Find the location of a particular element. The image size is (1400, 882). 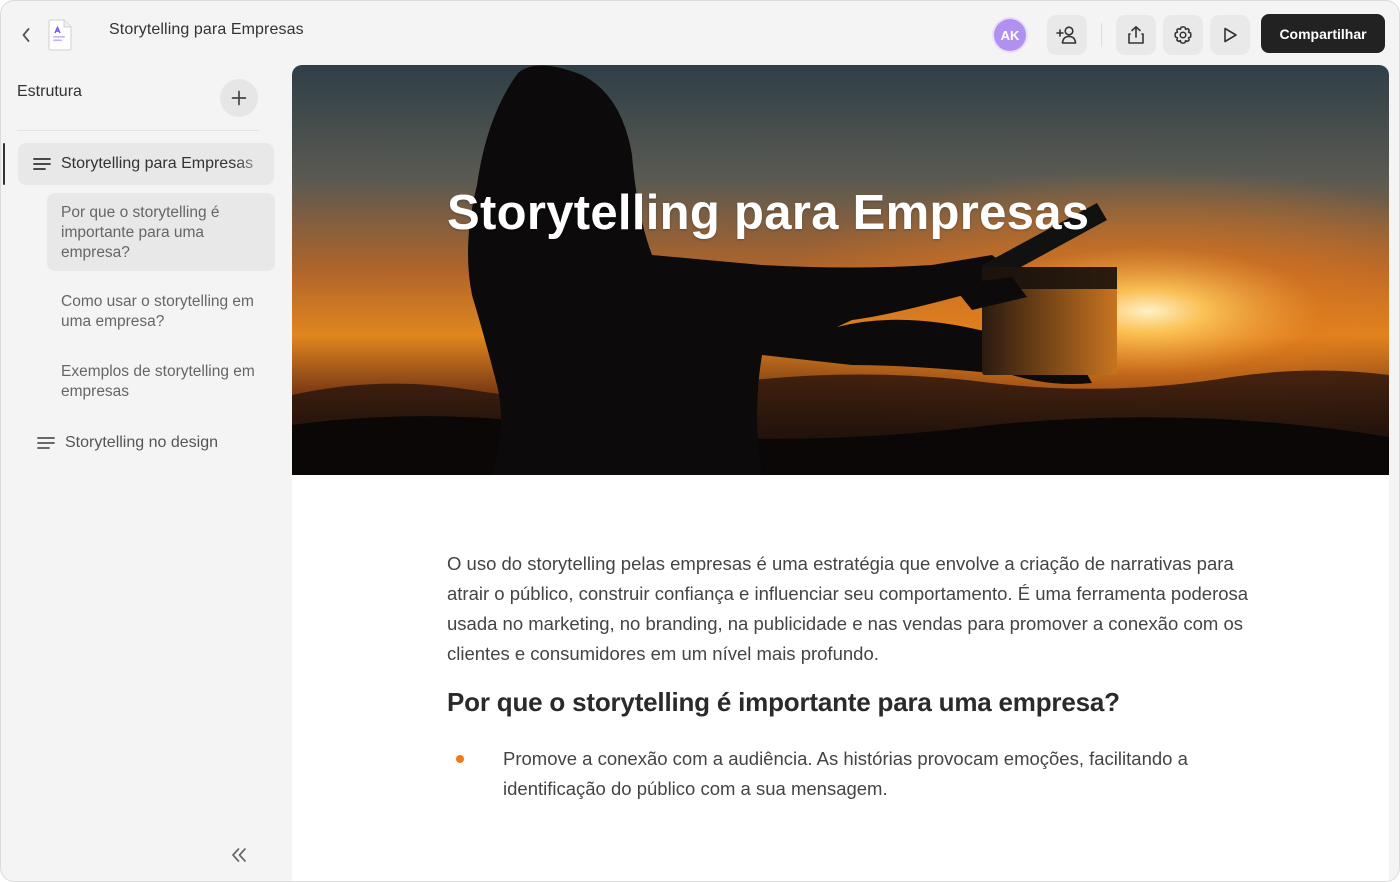

sidebar-item-exemplos: Exemplos de storytelling em empresas is located at coordinates (161, 383).